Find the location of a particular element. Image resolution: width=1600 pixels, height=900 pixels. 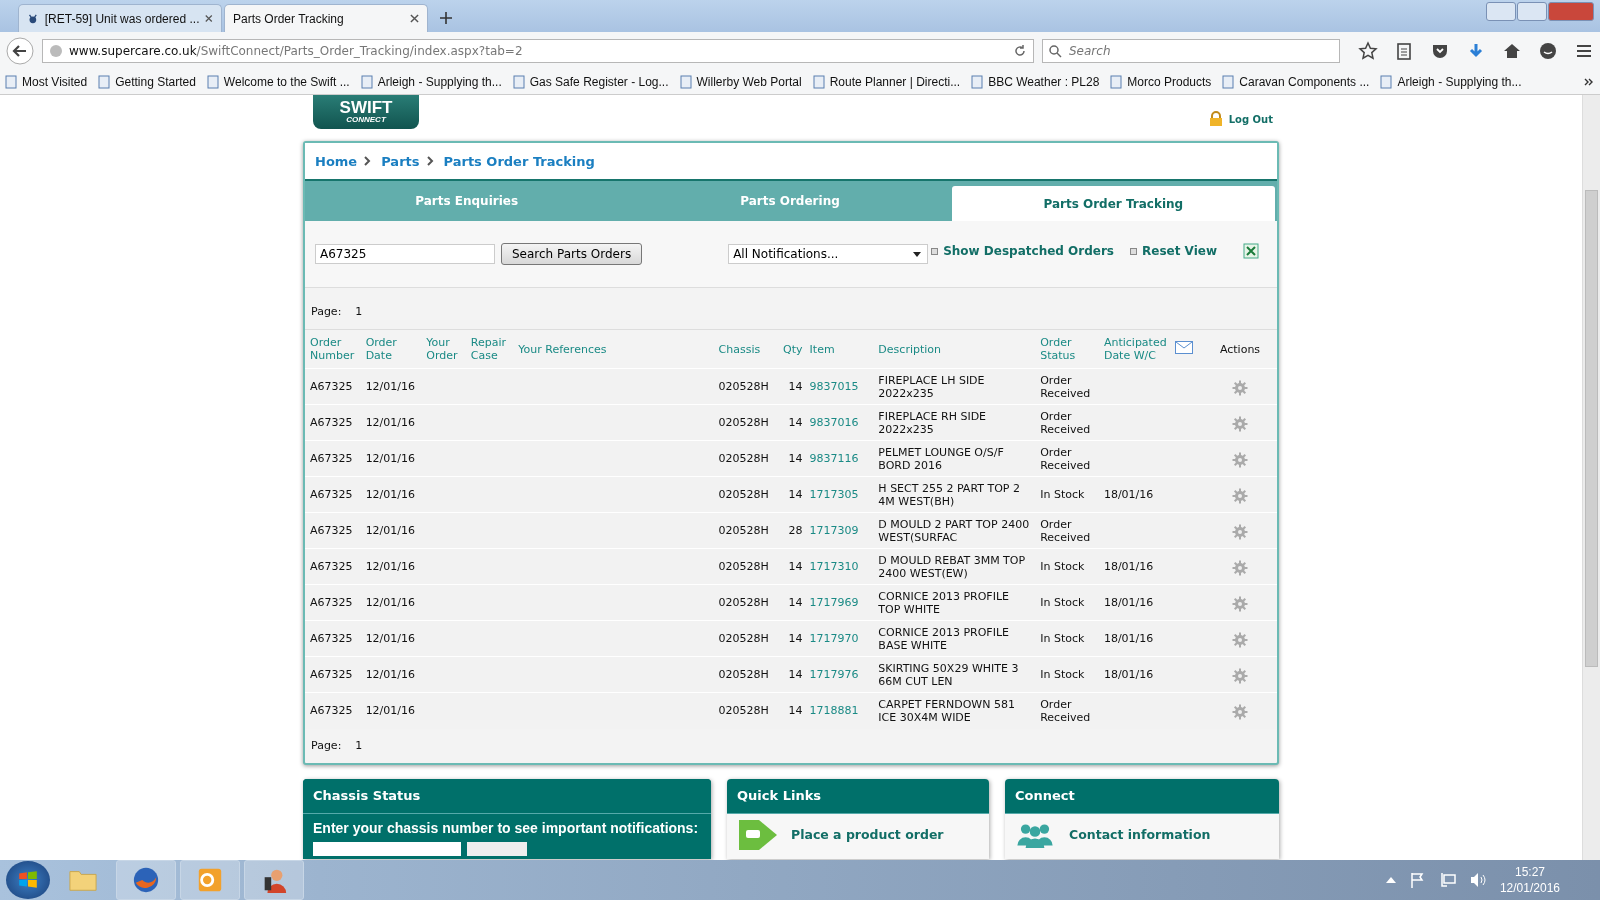

plus-icon is located at coordinates (446, 18).